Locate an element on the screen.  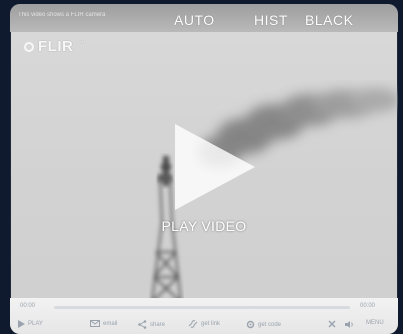
email-label: email is located at coordinates (110, 323).